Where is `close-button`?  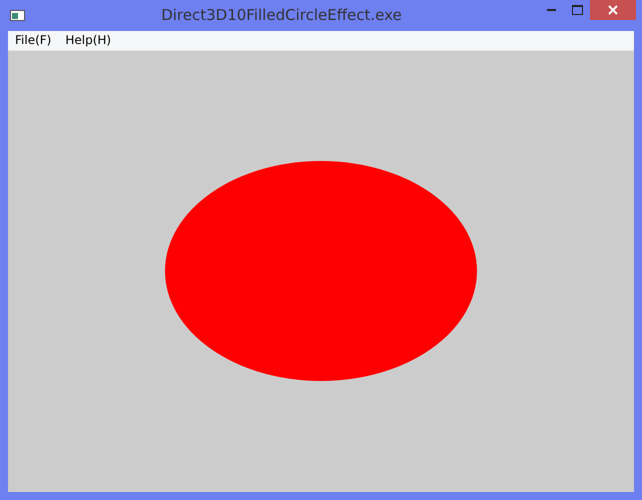 close-button is located at coordinates (613, 10).